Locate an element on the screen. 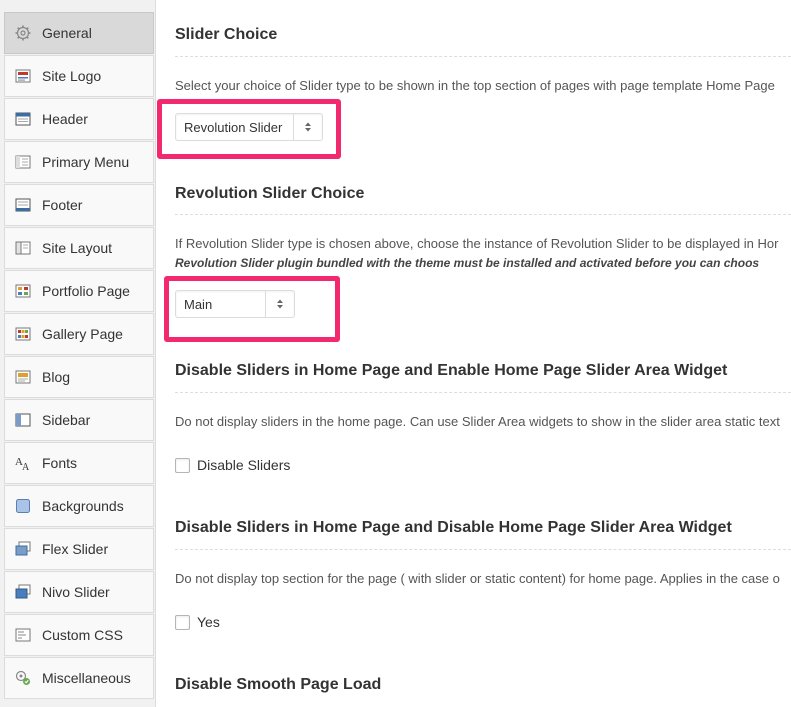 This screenshot has height=707, width=791. backgrounds-icon is located at coordinates (23, 506).